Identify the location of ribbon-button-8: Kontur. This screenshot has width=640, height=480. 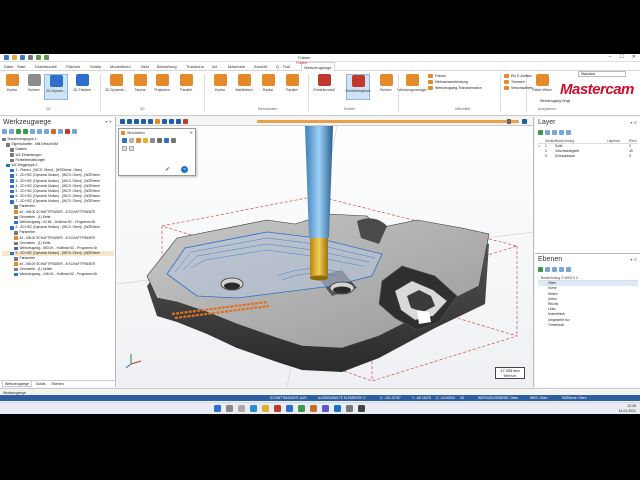
(220, 83).